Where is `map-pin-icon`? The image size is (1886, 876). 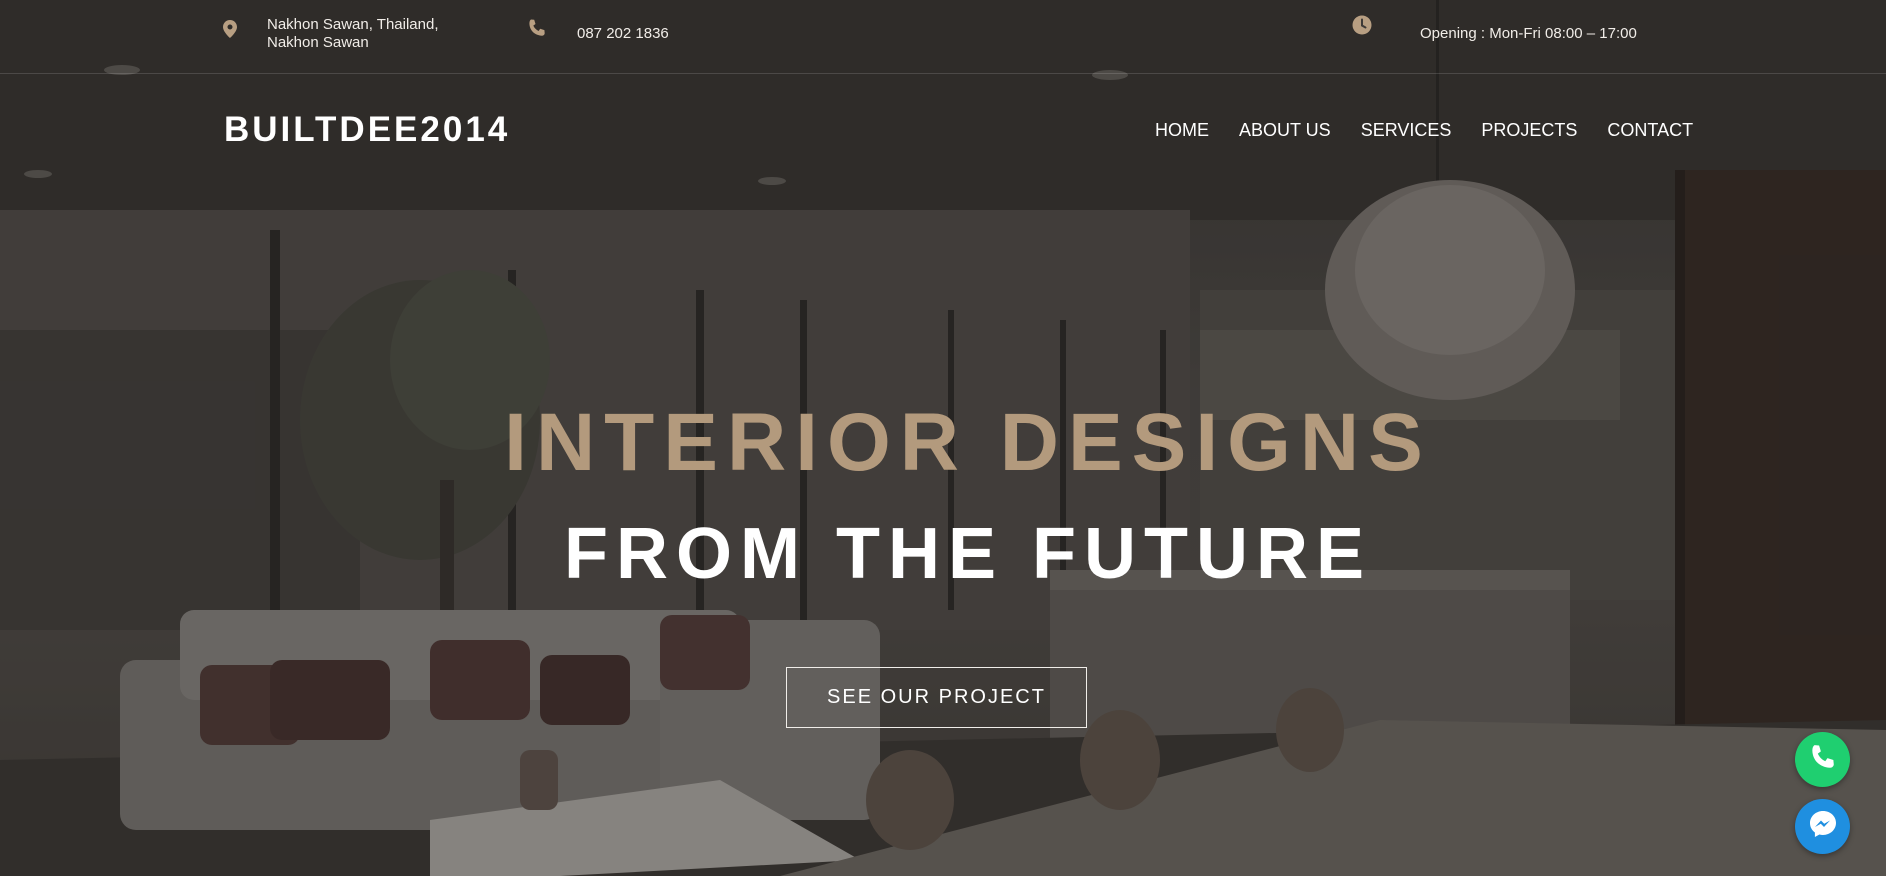 map-pin-icon is located at coordinates (230, 29).